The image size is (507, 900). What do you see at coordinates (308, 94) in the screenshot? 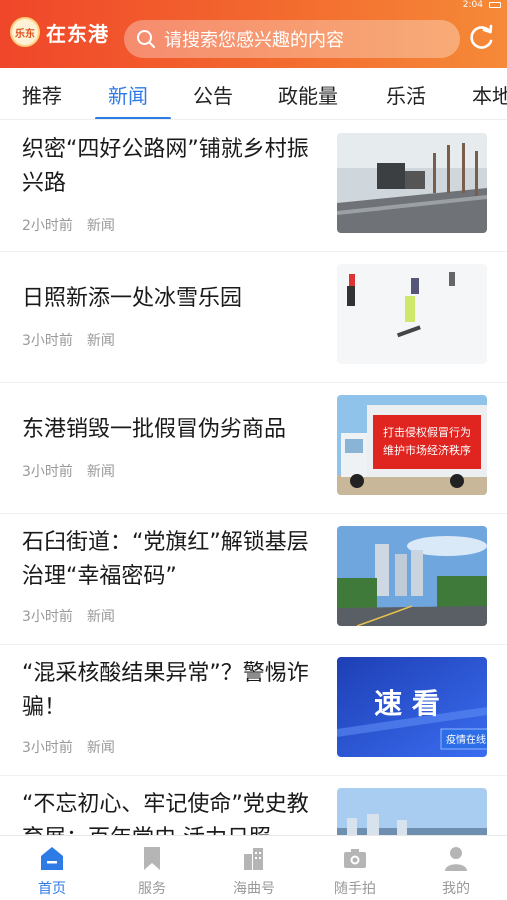
I see `tab-positive-energy: 政能量` at bounding box center [308, 94].